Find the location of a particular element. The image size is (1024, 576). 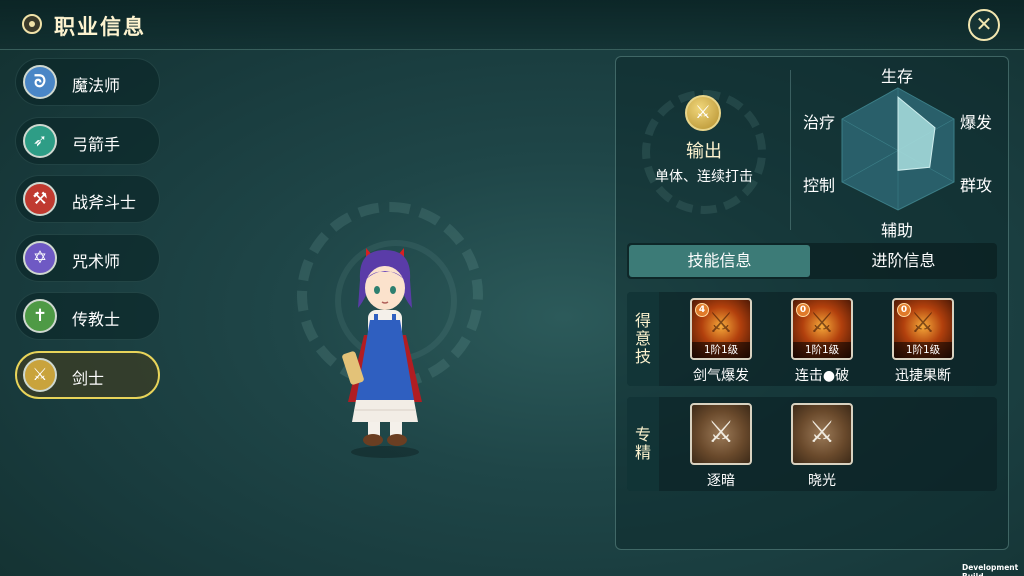

class-item-warlock: ✡ 咒术师 is located at coordinates (87, 257).